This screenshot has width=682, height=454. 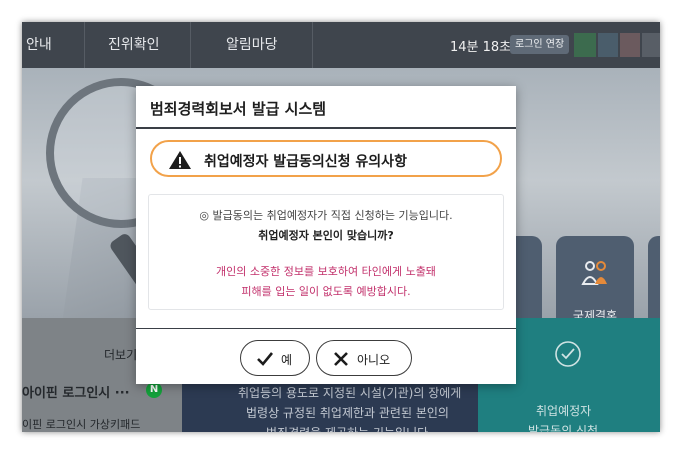 What do you see at coordinates (326, 128) in the screenshot?
I see `title-divider` at bounding box center [326, 128].